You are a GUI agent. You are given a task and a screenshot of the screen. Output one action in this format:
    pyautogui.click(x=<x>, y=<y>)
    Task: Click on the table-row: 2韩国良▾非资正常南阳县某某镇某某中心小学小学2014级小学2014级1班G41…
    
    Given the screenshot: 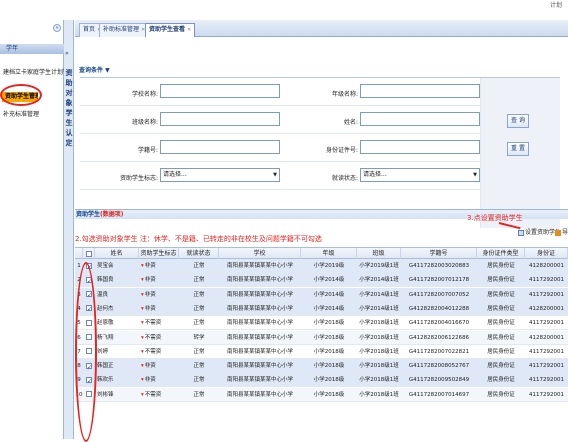 What is the action you would take?
    pyautogui.click(x=321, y=280)
    